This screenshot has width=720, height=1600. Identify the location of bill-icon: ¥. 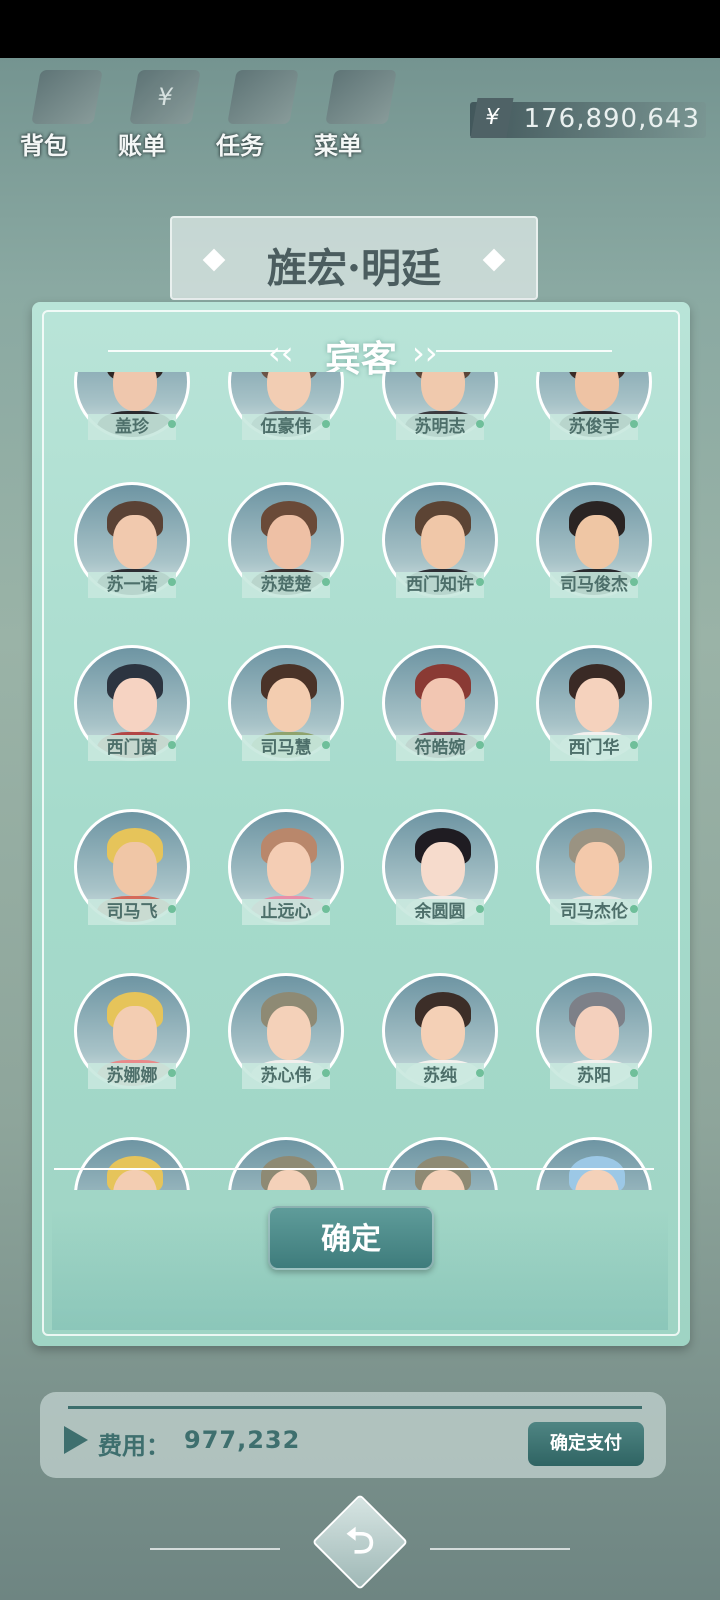
(165, 97).